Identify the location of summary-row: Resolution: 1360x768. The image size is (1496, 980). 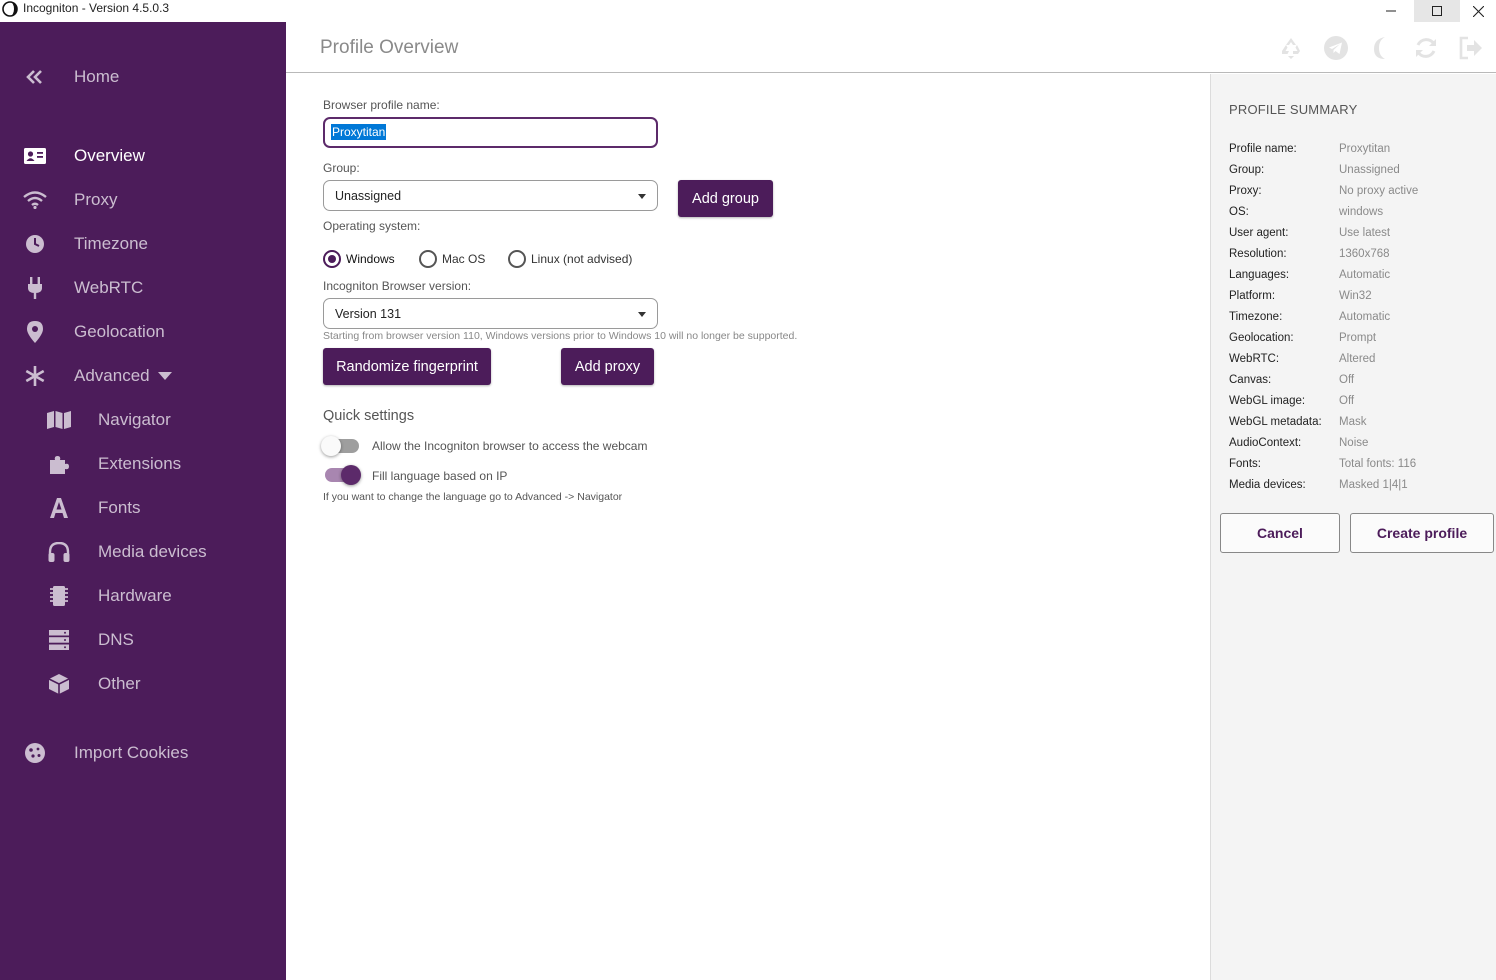
(1362, 258).